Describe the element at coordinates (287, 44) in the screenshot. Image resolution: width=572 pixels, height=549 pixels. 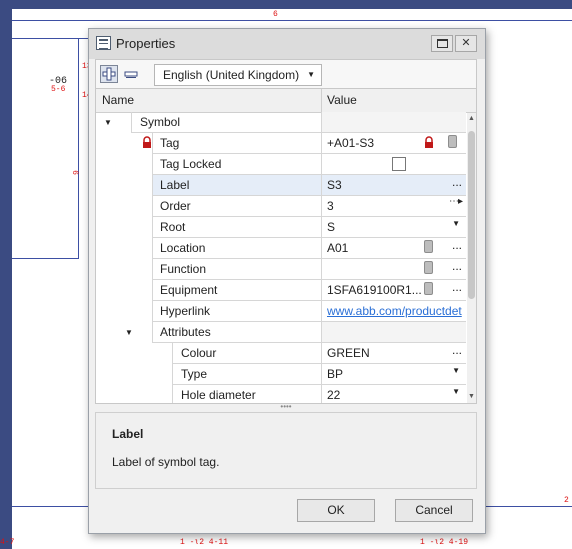
I see `dialog-titlebar: Properties ✕` at that location.